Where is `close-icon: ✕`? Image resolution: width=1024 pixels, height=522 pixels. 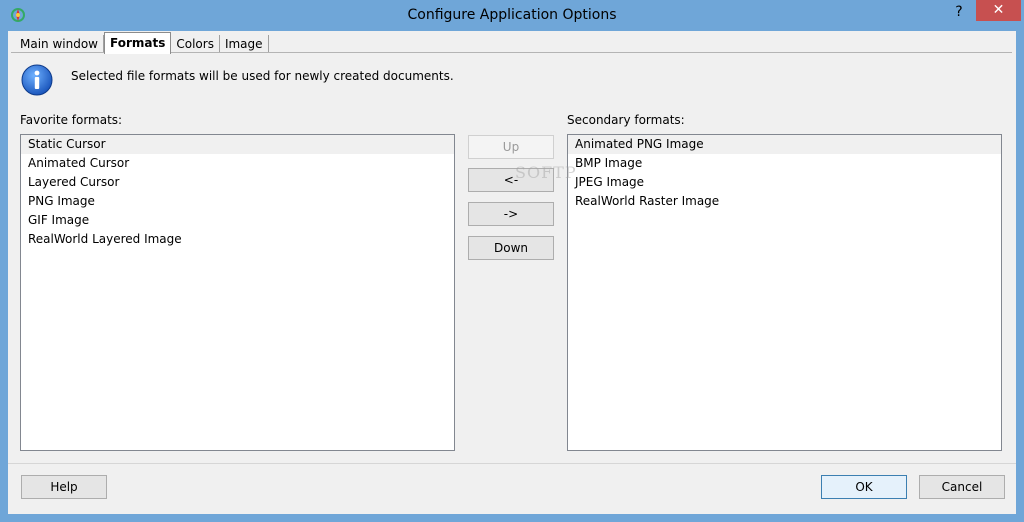
close-icon: ✕ is located at coordinates (998, 10).